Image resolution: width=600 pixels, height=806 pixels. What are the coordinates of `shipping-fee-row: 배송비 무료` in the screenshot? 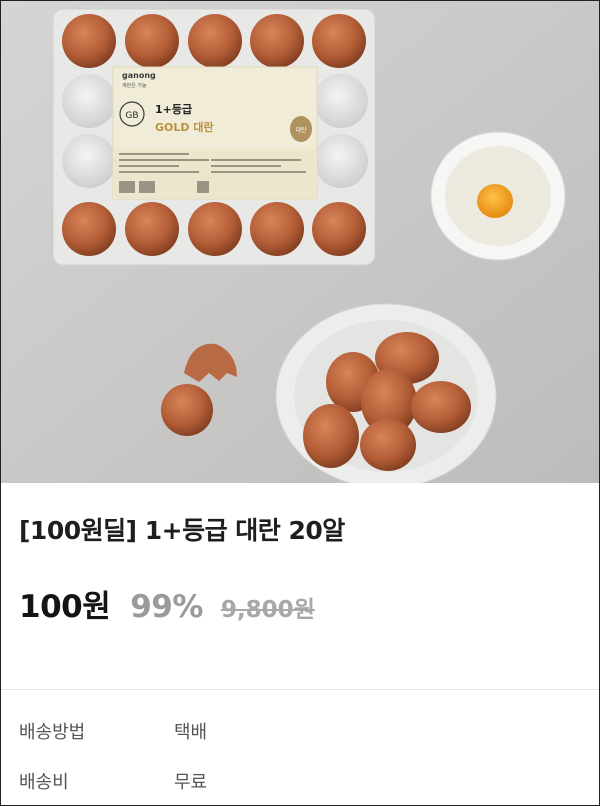 It's located at (113, 781).